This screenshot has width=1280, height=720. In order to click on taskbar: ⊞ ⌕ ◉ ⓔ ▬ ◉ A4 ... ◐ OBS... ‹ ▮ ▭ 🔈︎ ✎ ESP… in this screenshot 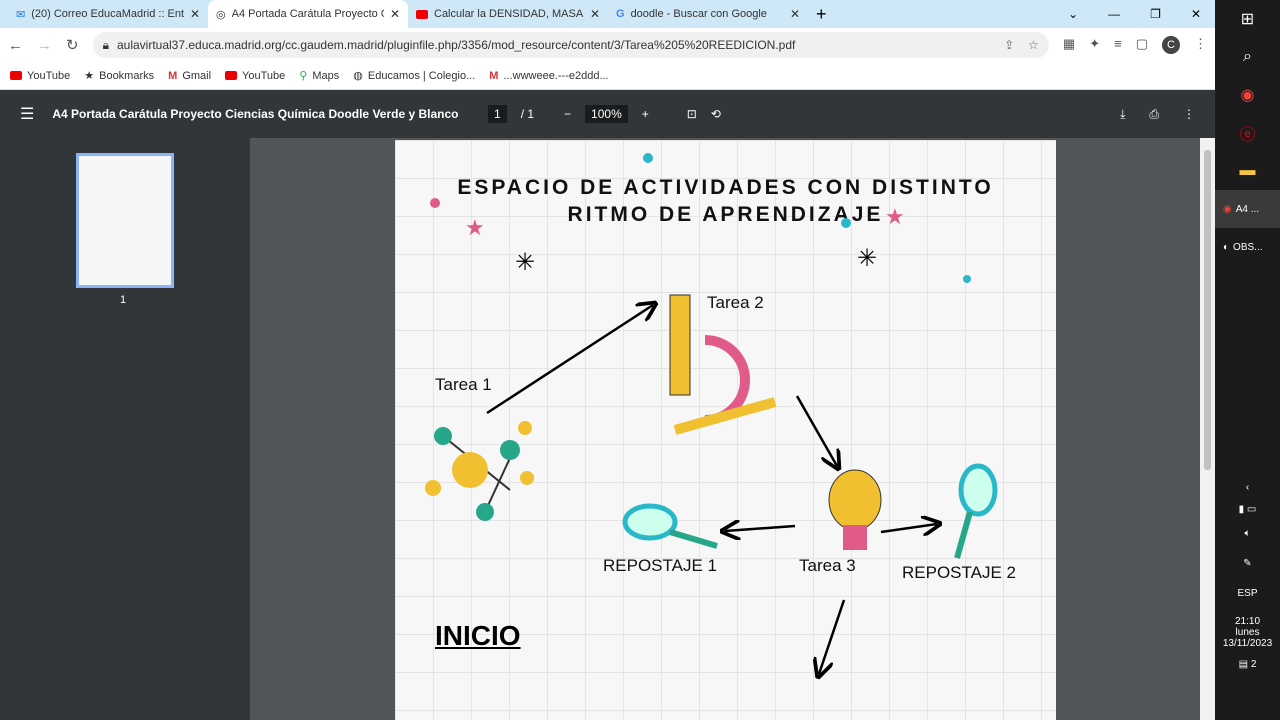, I will do `click(1247, 360)`.